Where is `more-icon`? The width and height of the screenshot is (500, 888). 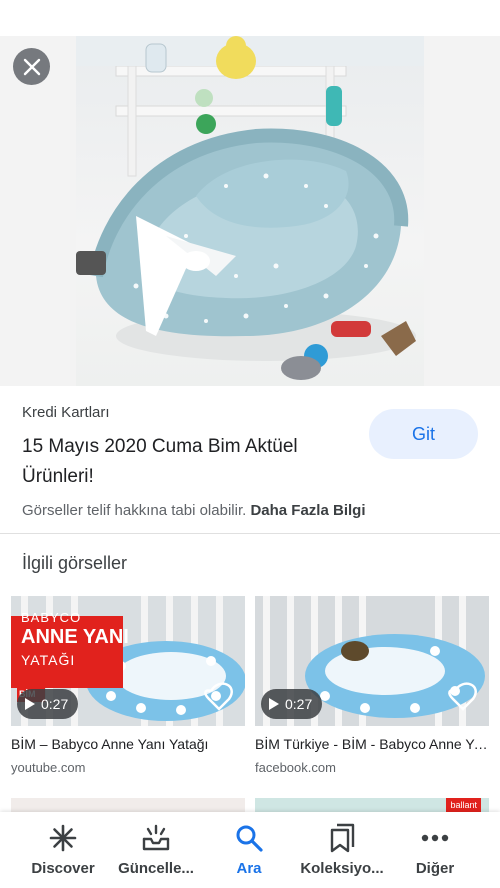
more-icon is located at coordinates (435, 838).